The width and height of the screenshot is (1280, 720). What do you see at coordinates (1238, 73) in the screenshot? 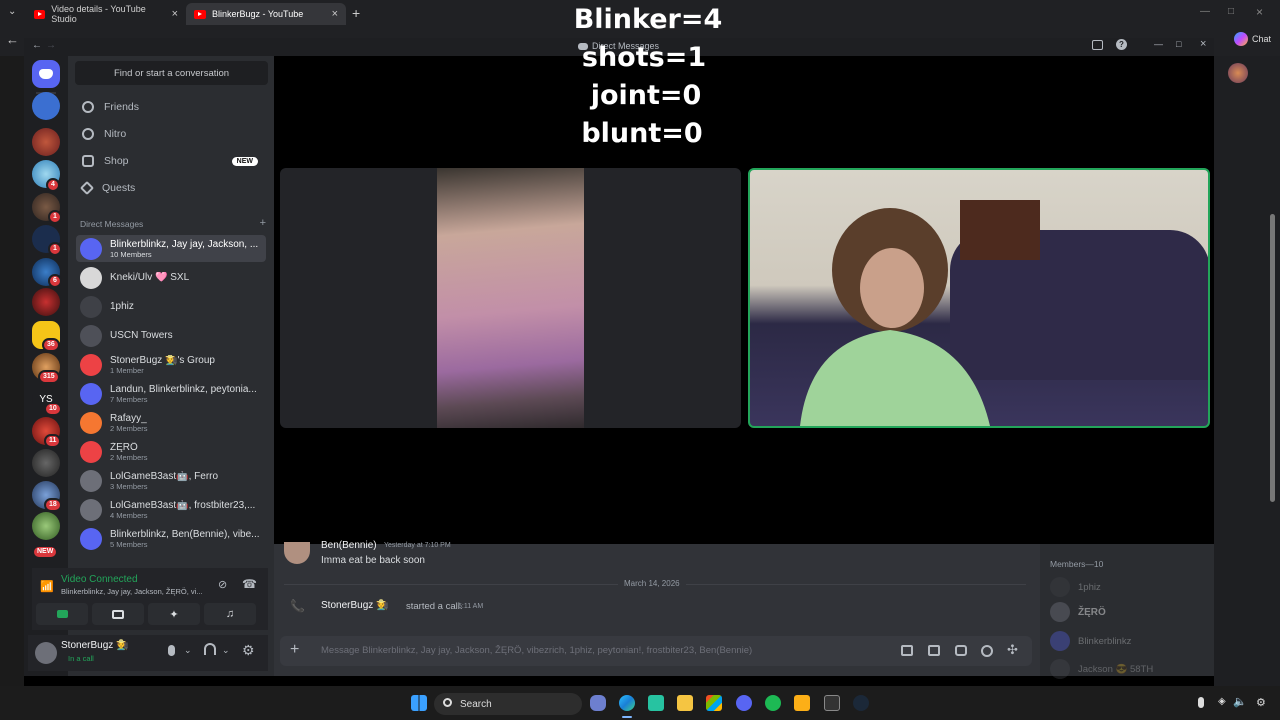
I see `profile-avatar` at bounding box center [1238, 73].